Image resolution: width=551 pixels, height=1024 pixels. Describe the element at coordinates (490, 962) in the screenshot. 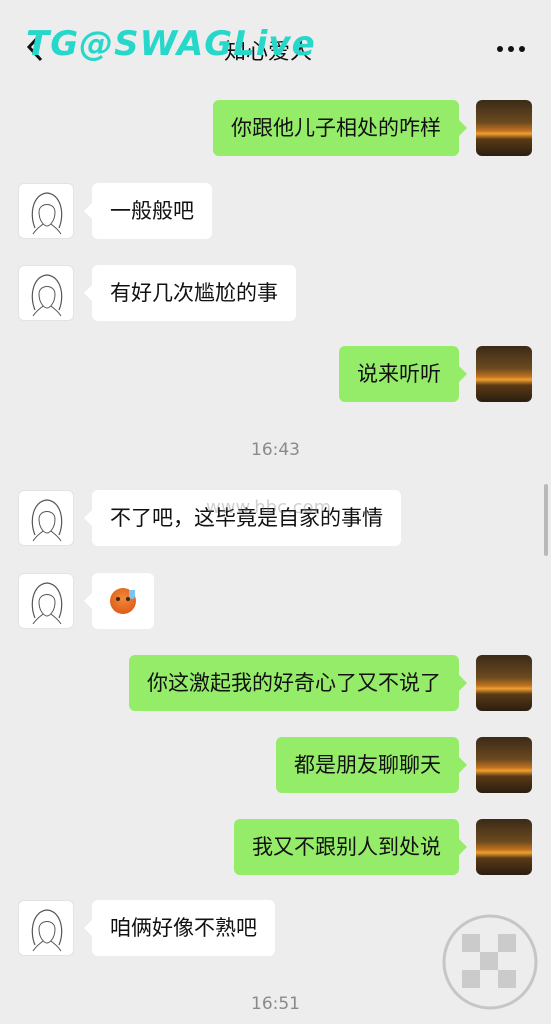

I see `mosaic-watermark-icon` at that location.